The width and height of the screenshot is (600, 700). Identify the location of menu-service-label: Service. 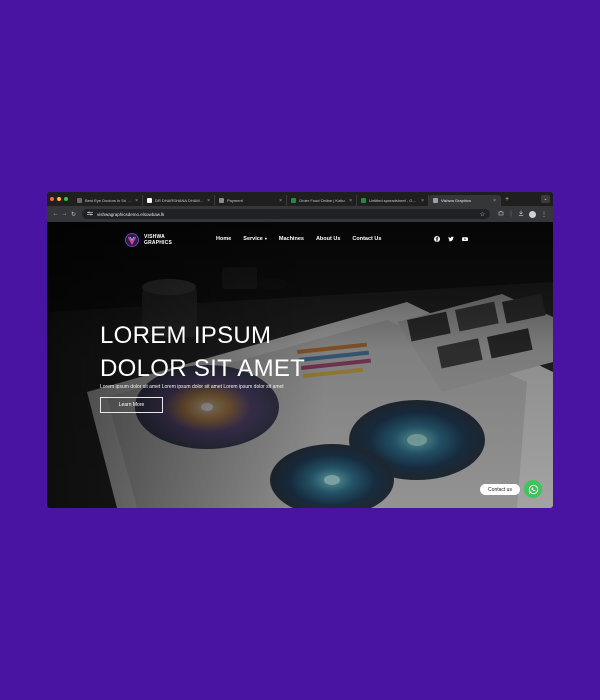
(253, 239).